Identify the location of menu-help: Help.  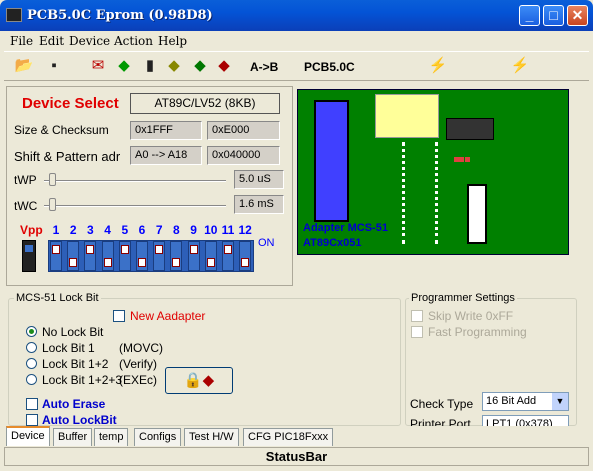
(172, 41).